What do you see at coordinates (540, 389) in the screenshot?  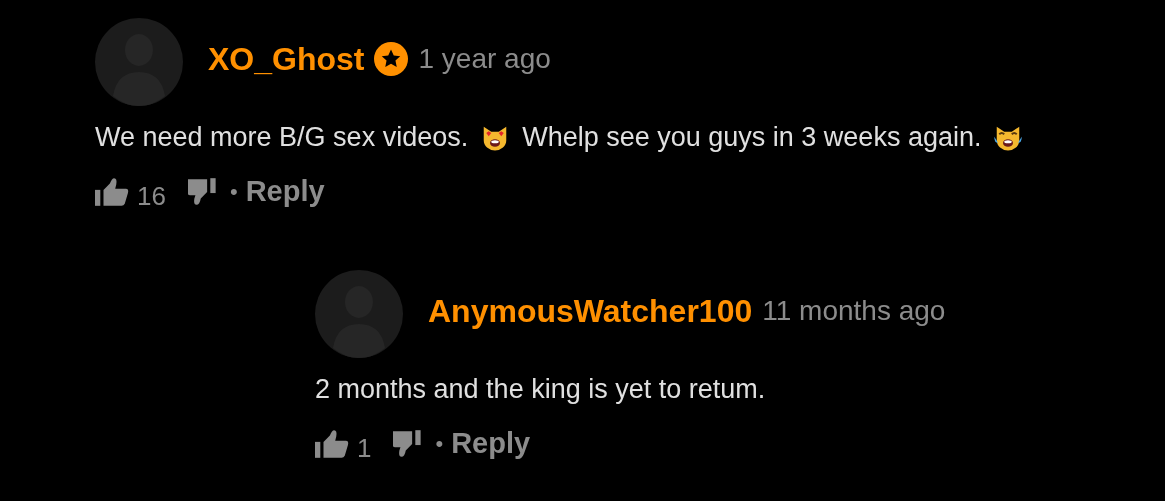 I see `comment-text: 2 months and the king is yet to retum.` at bounding box center [540, 389].